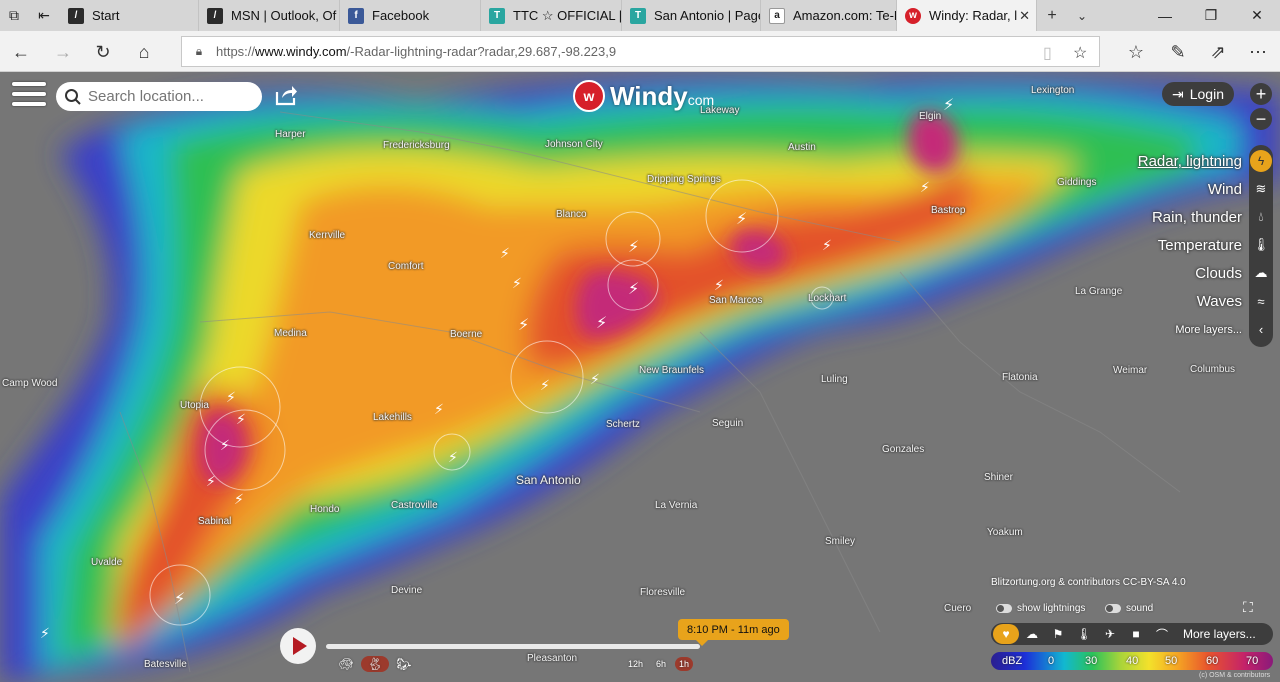 This screenshot has height=682, width=1280. What do you see at coordinates (290, 134) in the screenshot?
I see `place-label: Harper` at bounding box center [290, 134].